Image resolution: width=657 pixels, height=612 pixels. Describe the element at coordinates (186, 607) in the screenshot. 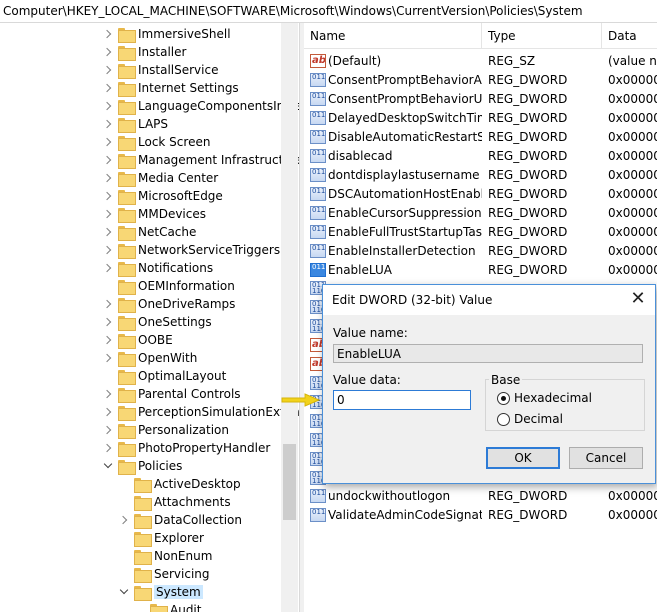

I see `tree-item-label: Audit` at that location.